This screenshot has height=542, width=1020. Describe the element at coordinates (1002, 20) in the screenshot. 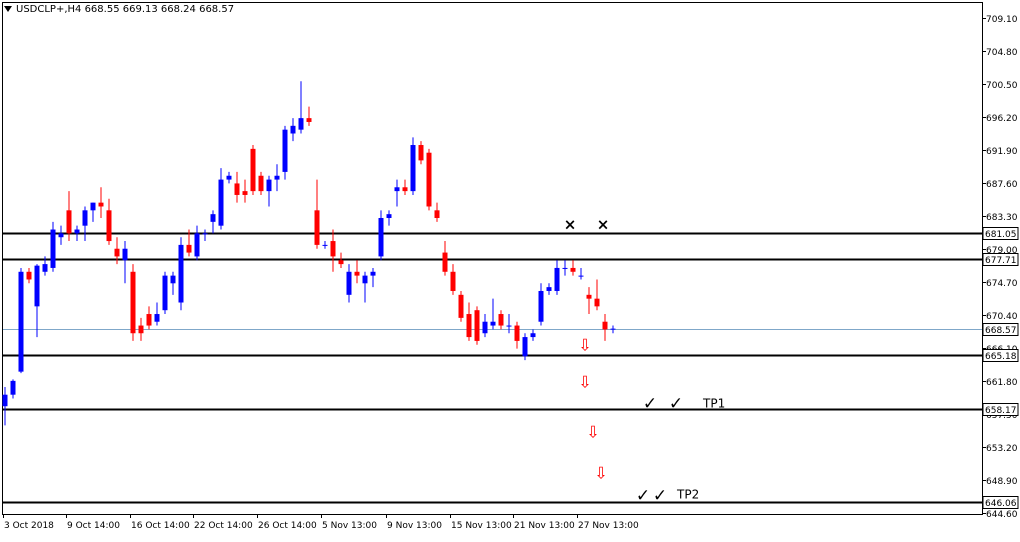

I see `y-tick-label: 709.10` at that location.